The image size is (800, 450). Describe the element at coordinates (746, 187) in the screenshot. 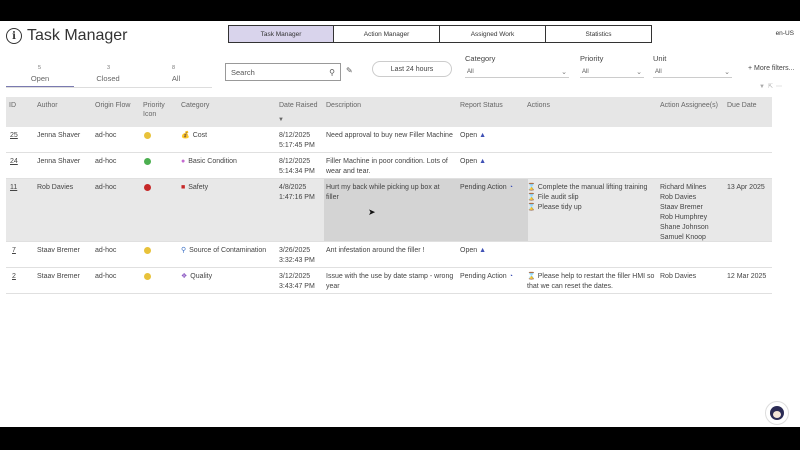

I see `row-due-date: 13 Apr 2025` at that location.